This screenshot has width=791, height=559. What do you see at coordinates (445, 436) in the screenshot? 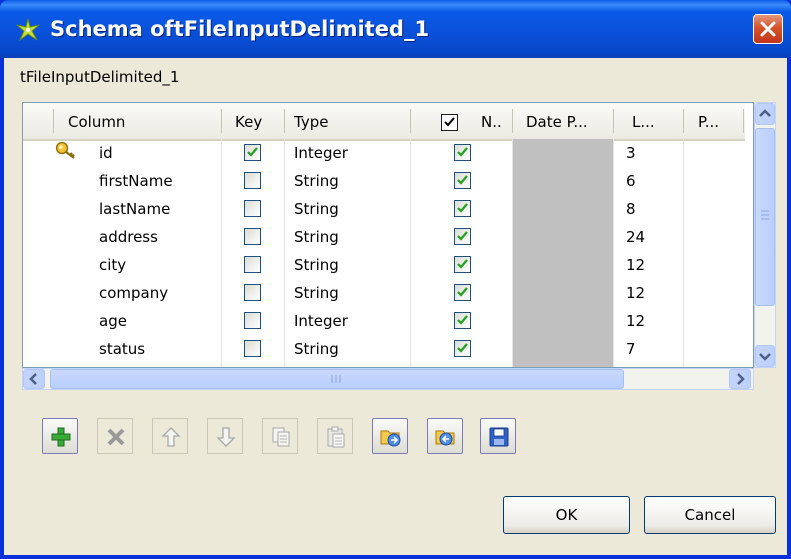
I see `export-button` at bounding box center [445, 436].